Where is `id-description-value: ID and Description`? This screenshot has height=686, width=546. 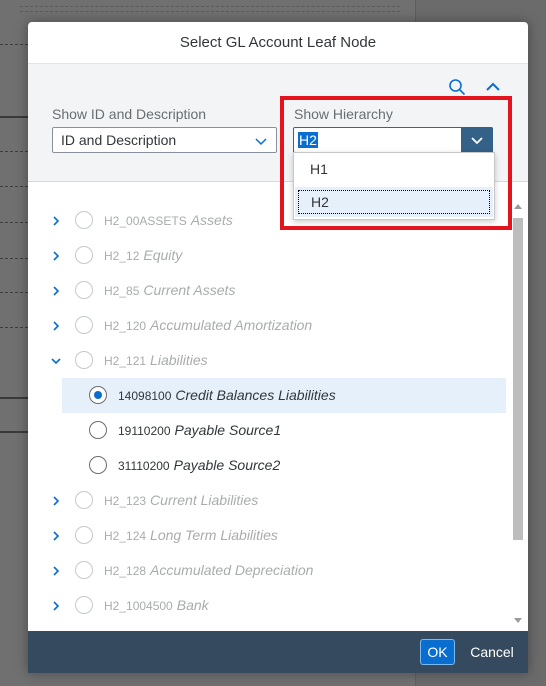
id-description-value: ID and Description is located at coordinates (119, 140).